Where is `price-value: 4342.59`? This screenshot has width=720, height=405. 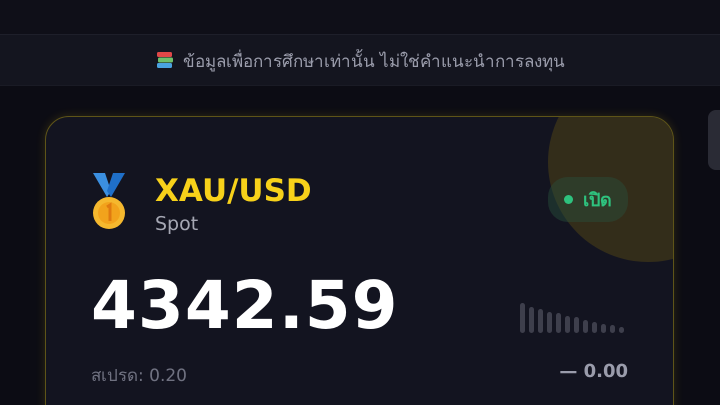 price-value: 4342.59 is located at coordinates (245, 306).